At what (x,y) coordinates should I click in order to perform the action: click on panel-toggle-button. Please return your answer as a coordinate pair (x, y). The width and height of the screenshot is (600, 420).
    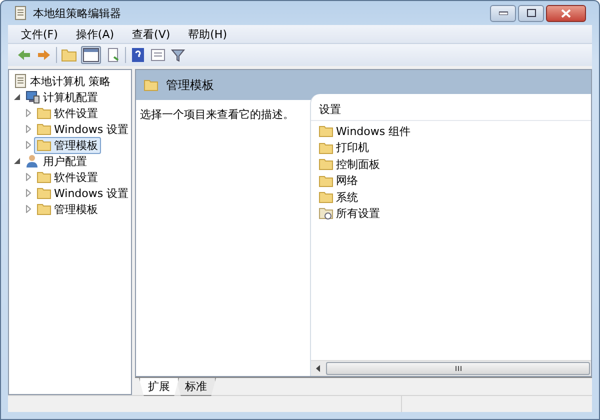
    Looking at the image, I should click on (91, 55).